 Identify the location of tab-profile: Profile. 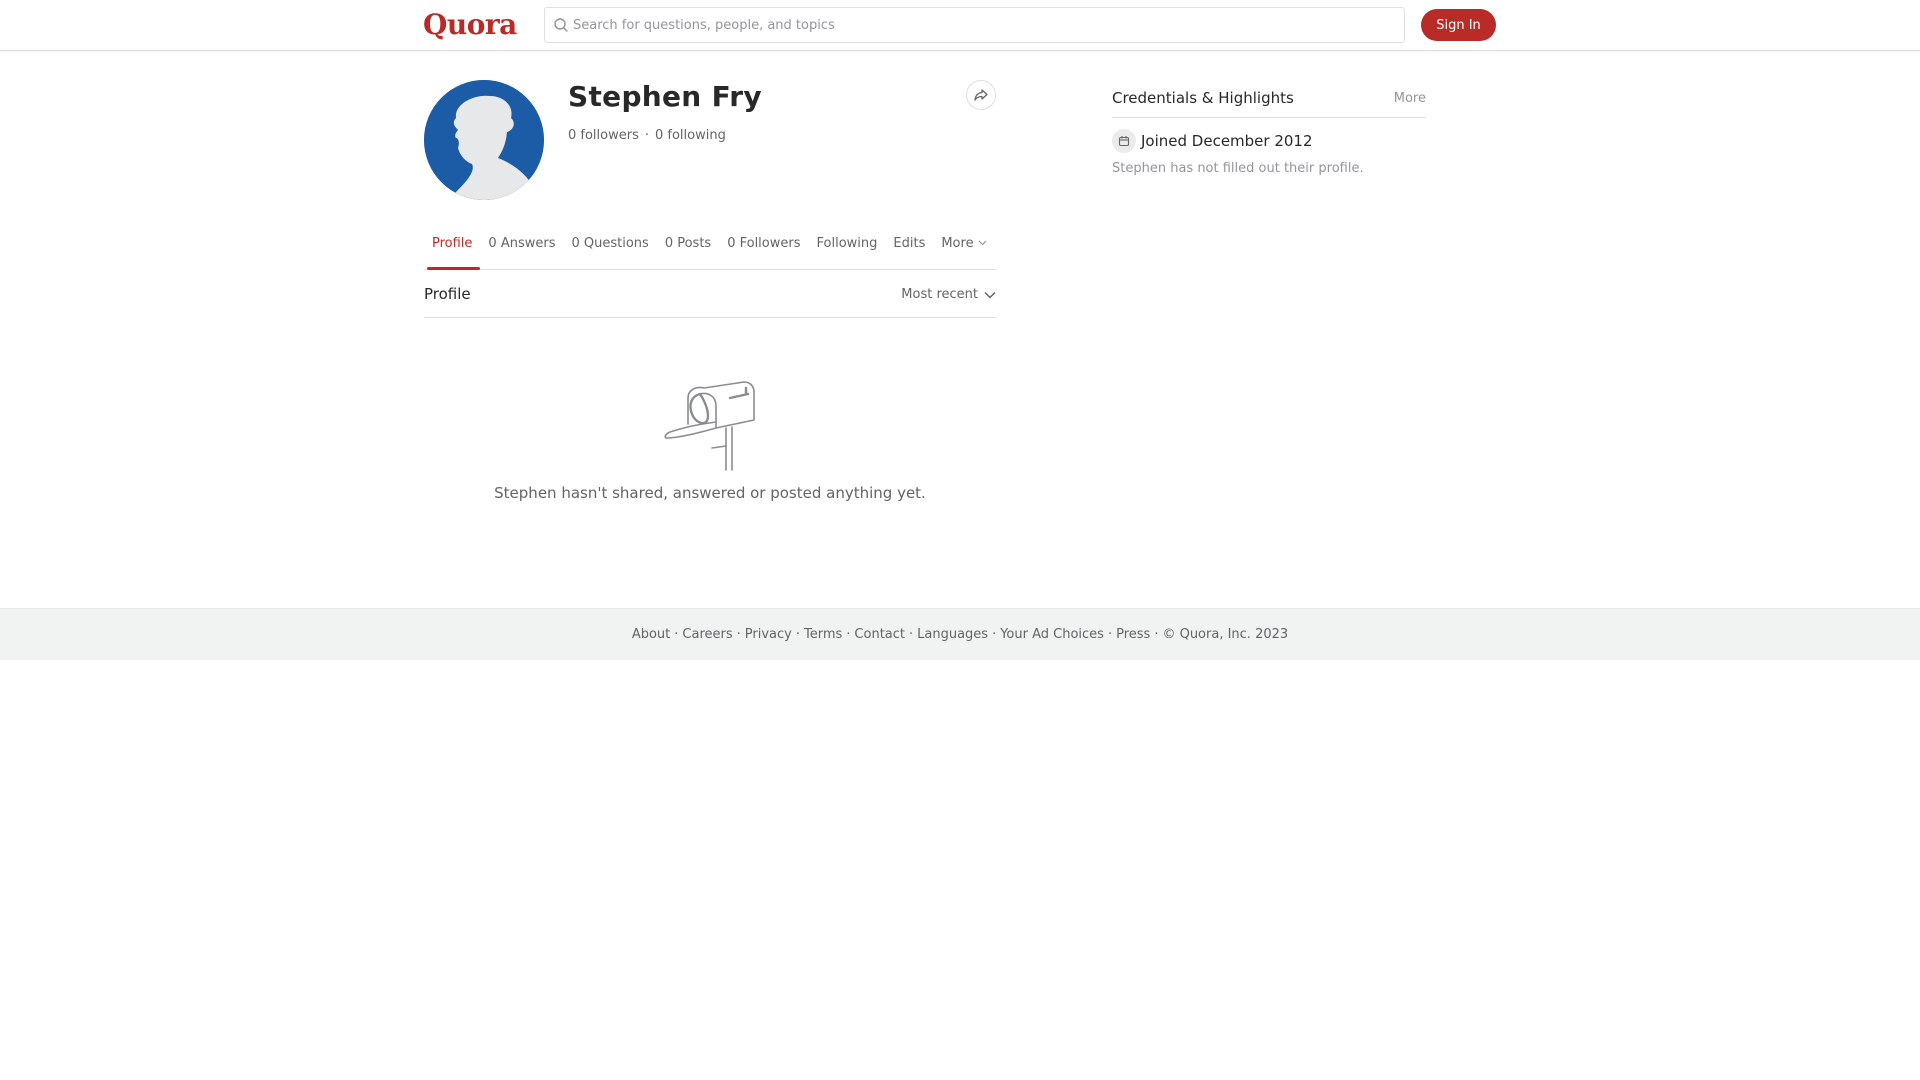
(452, 249).